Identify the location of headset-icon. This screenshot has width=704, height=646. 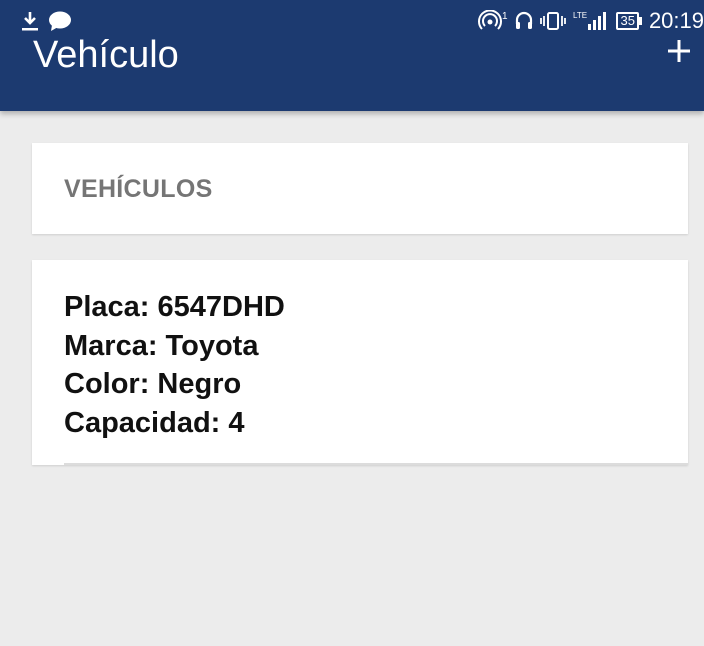
(524, 21).